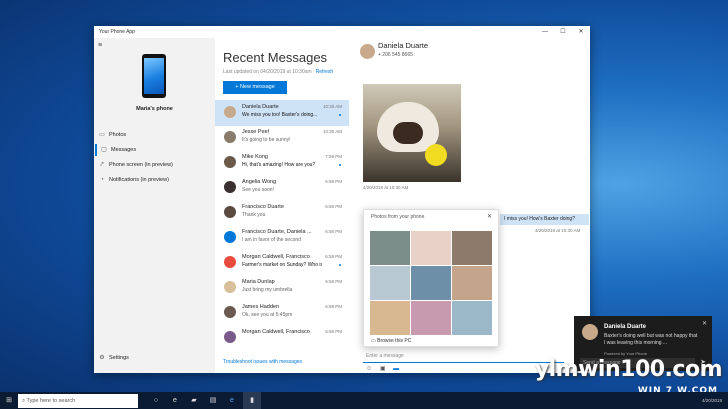 This screenshot has height=409, width=728. What do you see at coordinates (275, 57) in the screenshot?
I see `page-title: Recent Messages` at bounding box center [275, 57].